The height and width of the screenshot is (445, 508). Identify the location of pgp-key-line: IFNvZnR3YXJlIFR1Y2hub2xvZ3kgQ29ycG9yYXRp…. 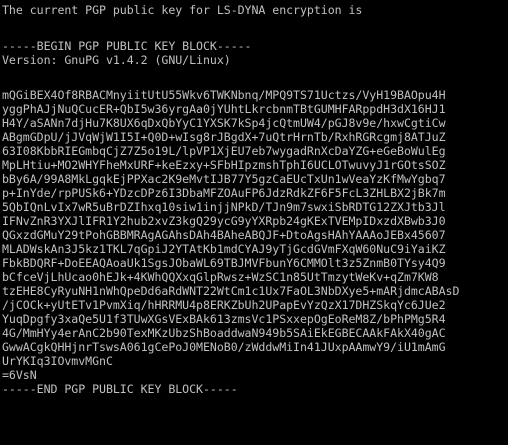
(224, 221).